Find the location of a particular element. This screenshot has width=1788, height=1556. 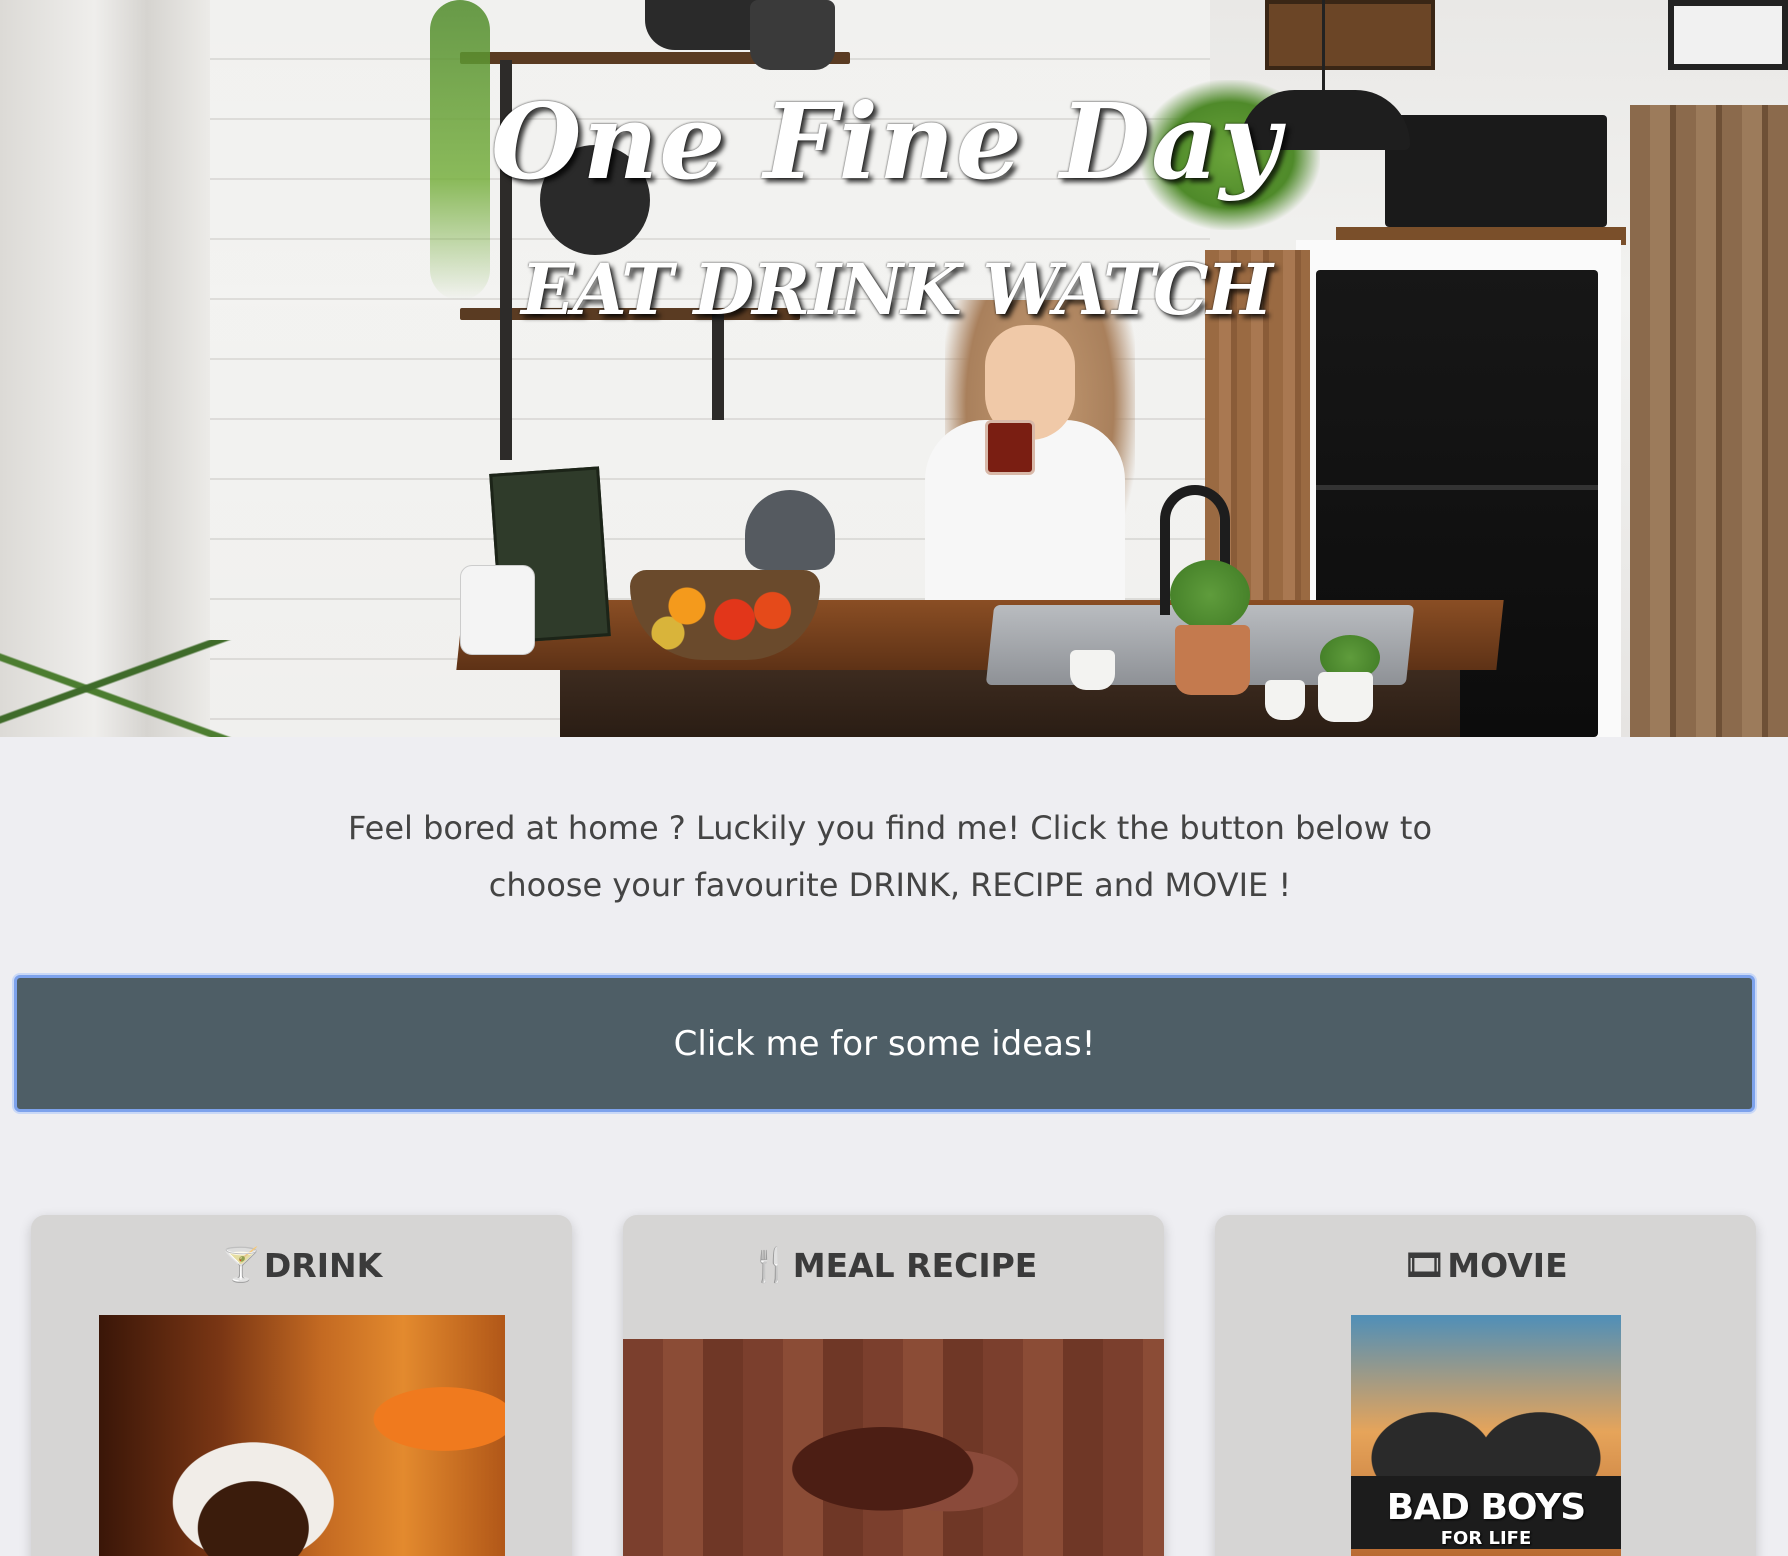

hero-wall-art is located at coordinates (1728, 35).